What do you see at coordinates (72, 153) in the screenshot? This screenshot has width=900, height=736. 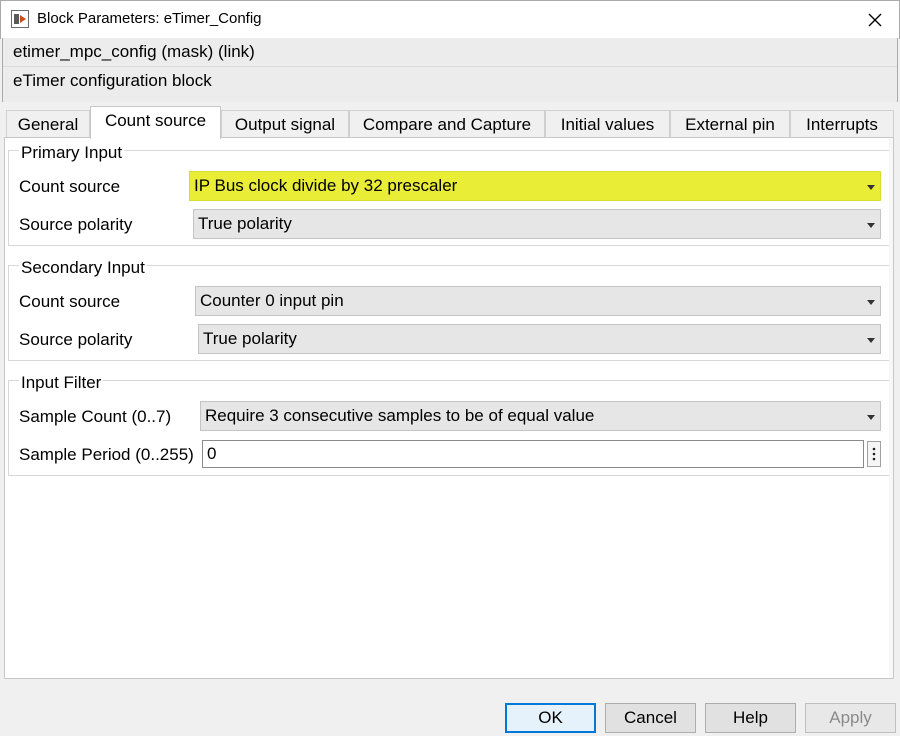 I see `group-title: Primary Input` at bounding box center [72, 153].